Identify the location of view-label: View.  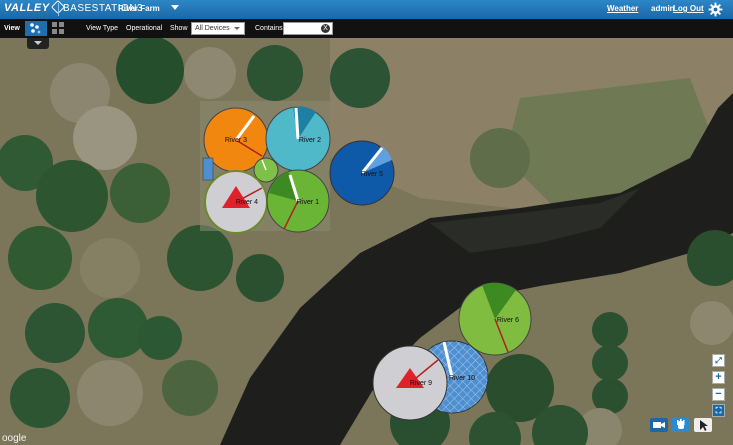
(12, 28).